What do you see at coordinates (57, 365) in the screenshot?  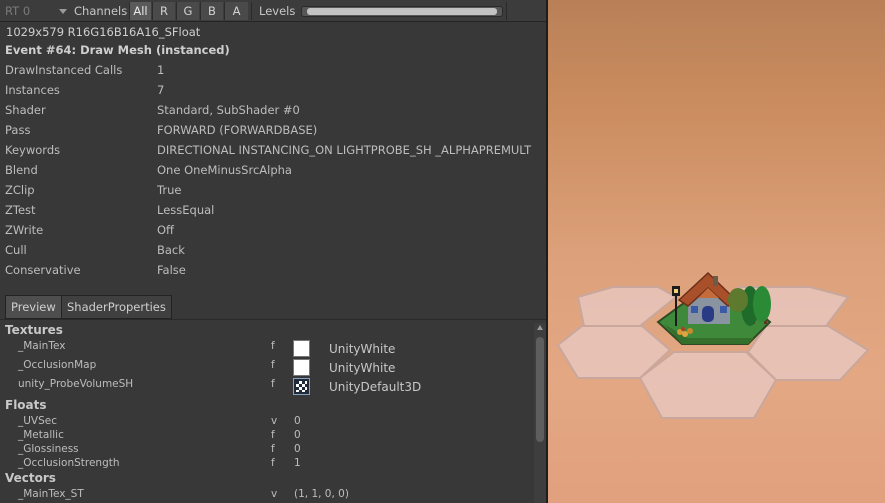 I see `texture-name: _OcclusionMap` at bounding box center [57, 365].